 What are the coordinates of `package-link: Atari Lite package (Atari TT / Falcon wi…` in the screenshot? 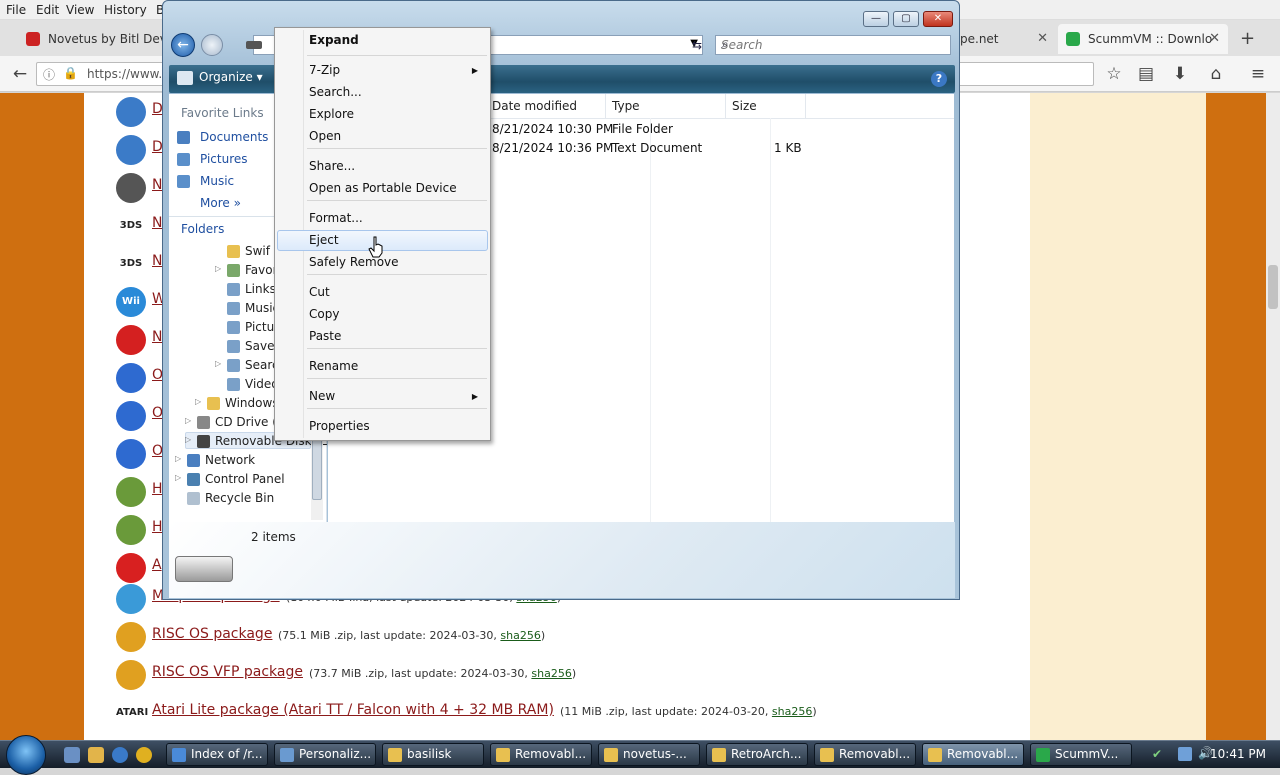 It's located at (353, 710).